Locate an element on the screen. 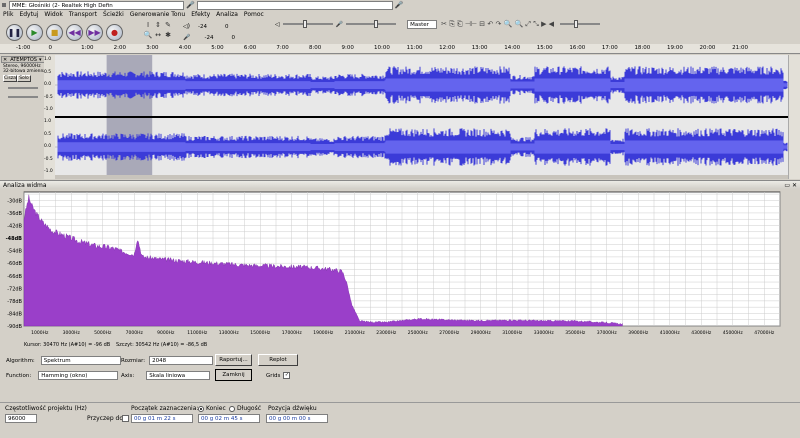  axis-label: Axis: is located at coordinates (128, 375).